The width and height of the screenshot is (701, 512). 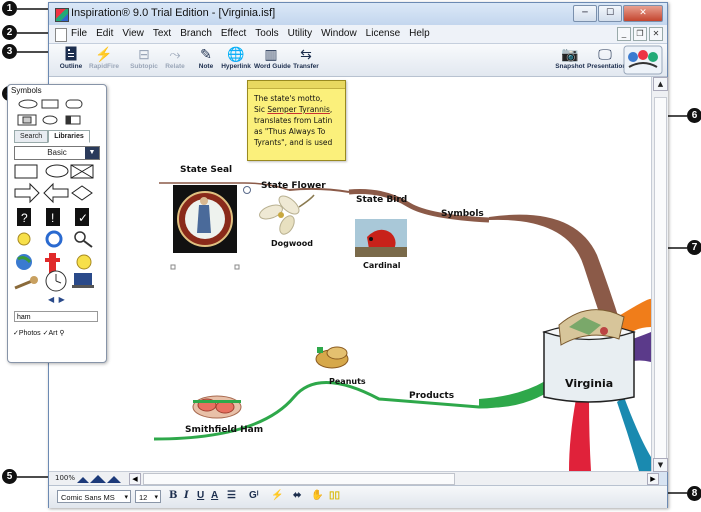 What do you see at coordinates (694, 115) in the screenshot?
I see `callout-6: 6` at bounding box center [694, 115].